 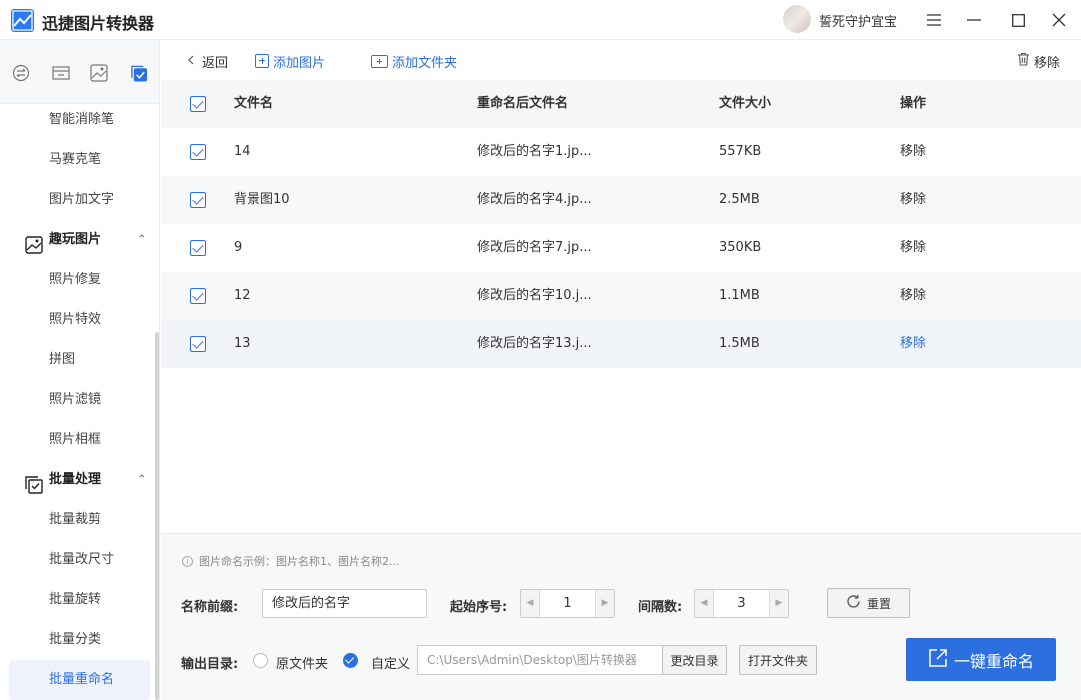 What do you see at coordinates (853, 603) in the screenshot?
I see `refresh-icon` at bounding box center [853, 603].